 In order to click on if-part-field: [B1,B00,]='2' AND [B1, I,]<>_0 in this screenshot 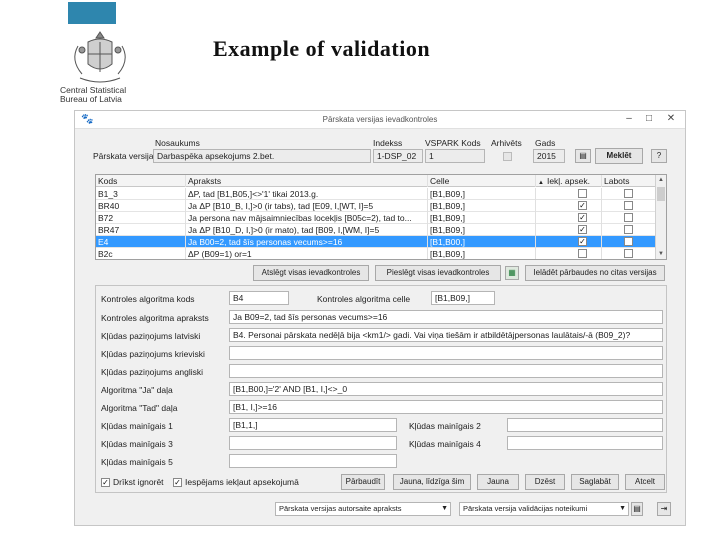, I will do `click(446, 389)`.